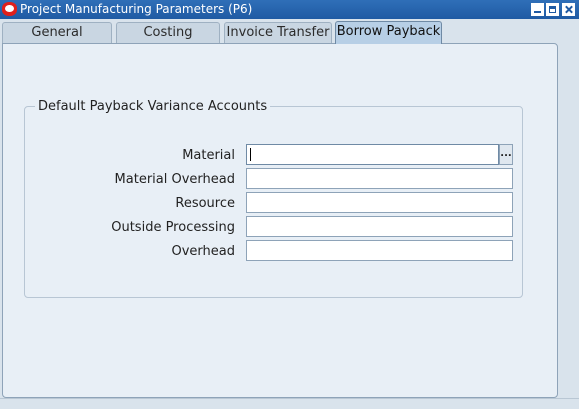 This screenshot has height=409, width=579. What do you see at coordinates (250, 154) in the screenshot?
I see `text-cursor` at bounding box center [250, 154].